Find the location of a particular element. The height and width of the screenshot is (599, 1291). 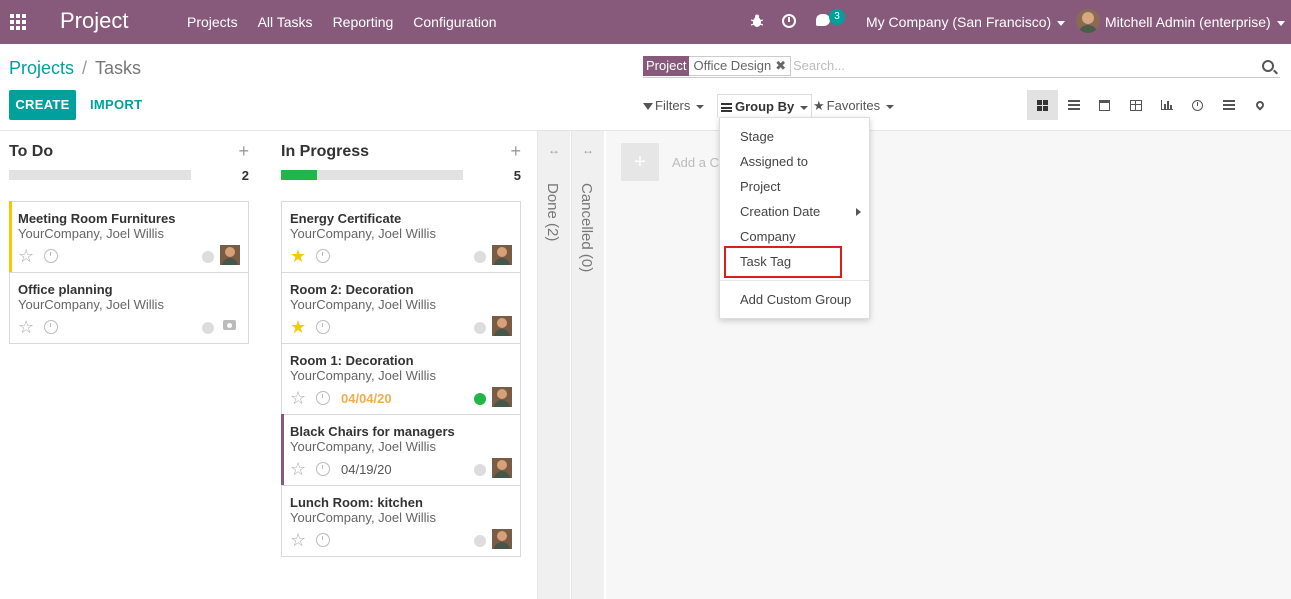

menu-configuration: Configuration is located at coordinates (454, 22).